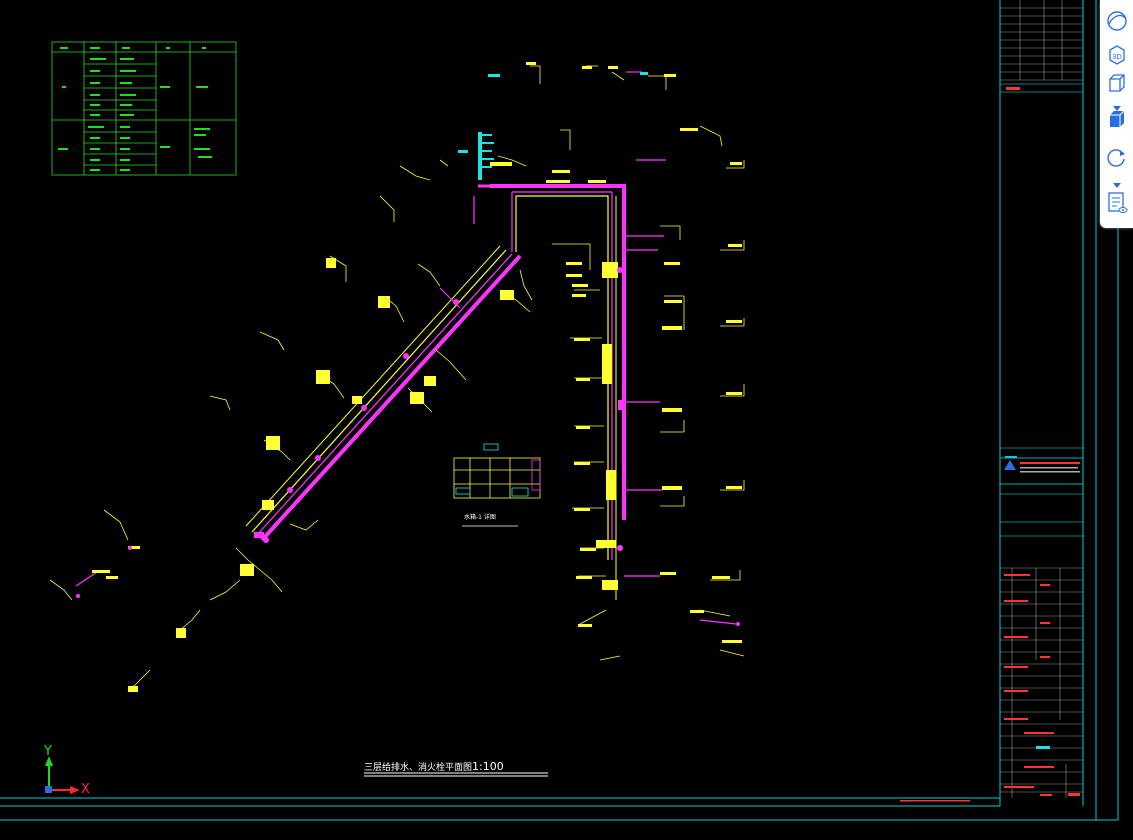 The image size is (1133, 840). What do you see at coordinates (135, 109) in the screenshot?
I see `legend-table-text` at bounding box center [135, 109].